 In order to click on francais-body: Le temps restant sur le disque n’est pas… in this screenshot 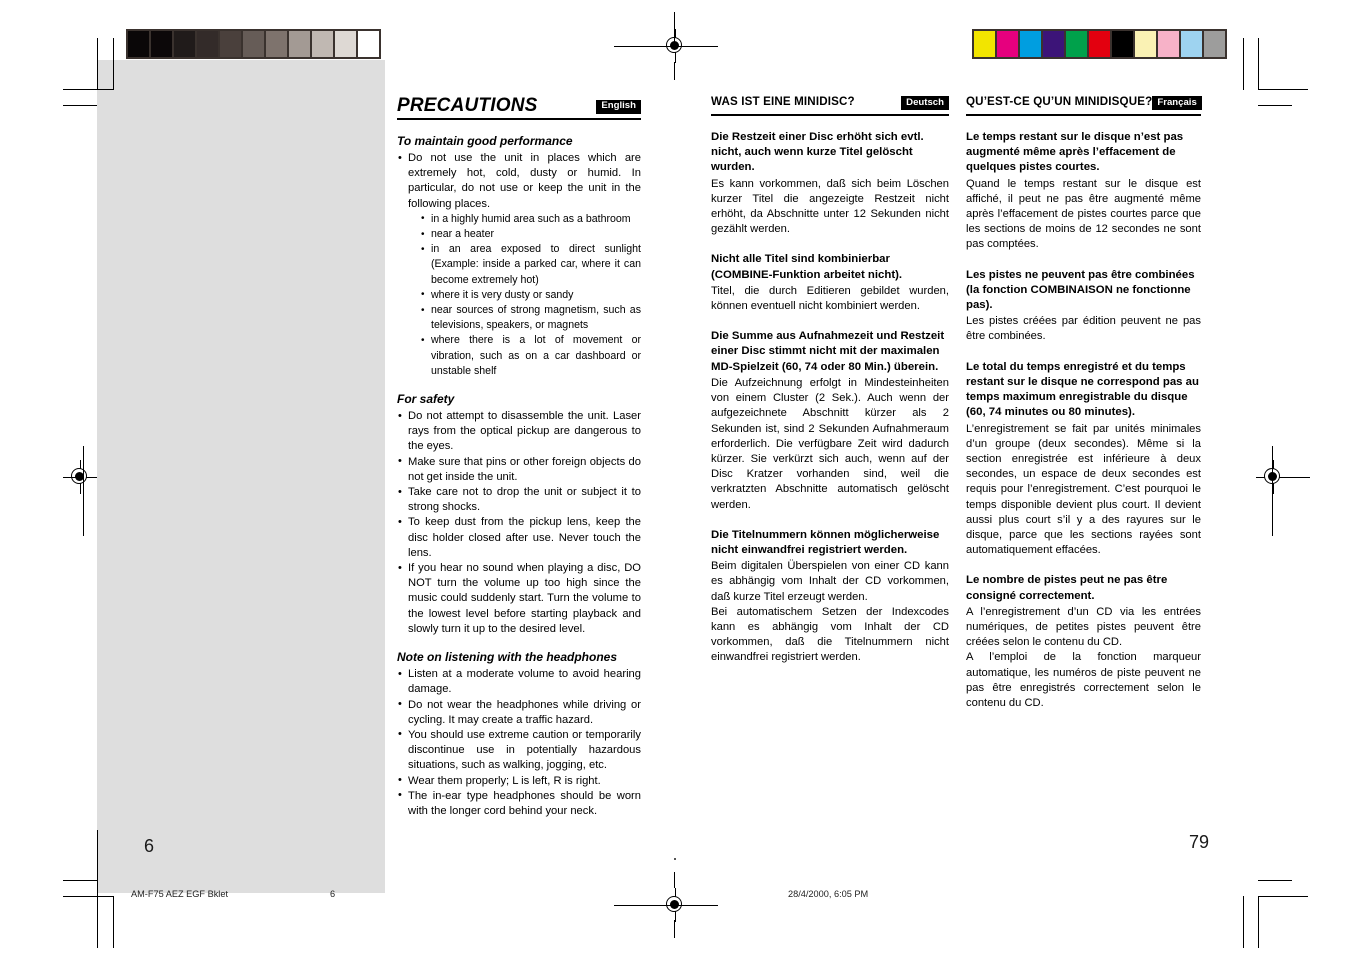, I will do `click(1083, 420)`.